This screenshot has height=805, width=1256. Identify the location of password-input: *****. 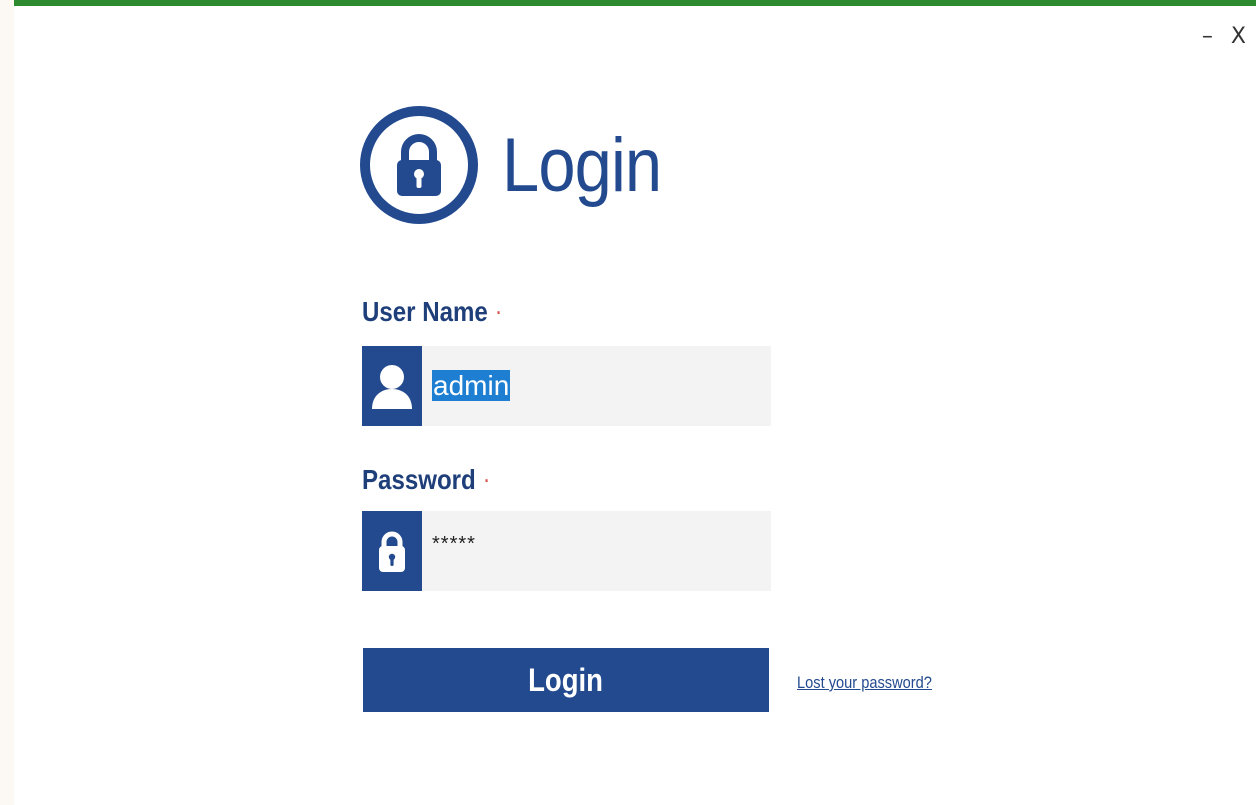
(454, 562).